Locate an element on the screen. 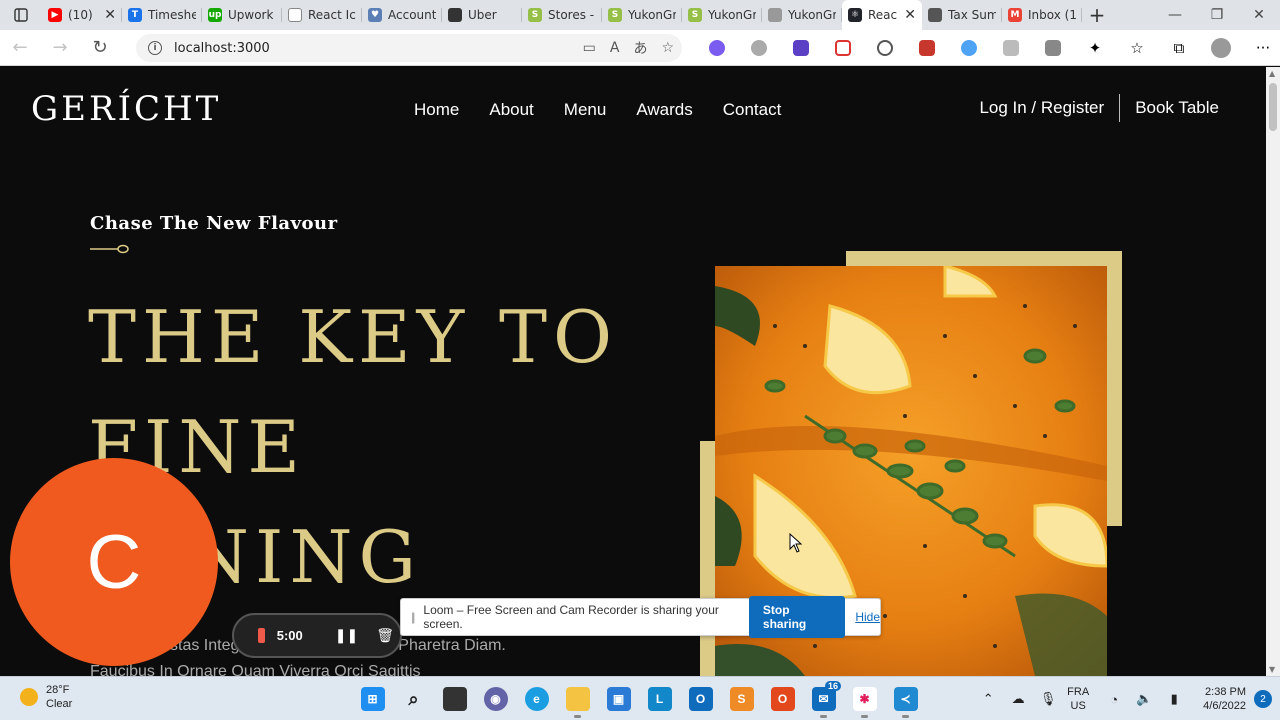 Image resolution: width=1280 pixels, height=720 pixels. tab-title: YukonGr is located at coordinates (812, 15).